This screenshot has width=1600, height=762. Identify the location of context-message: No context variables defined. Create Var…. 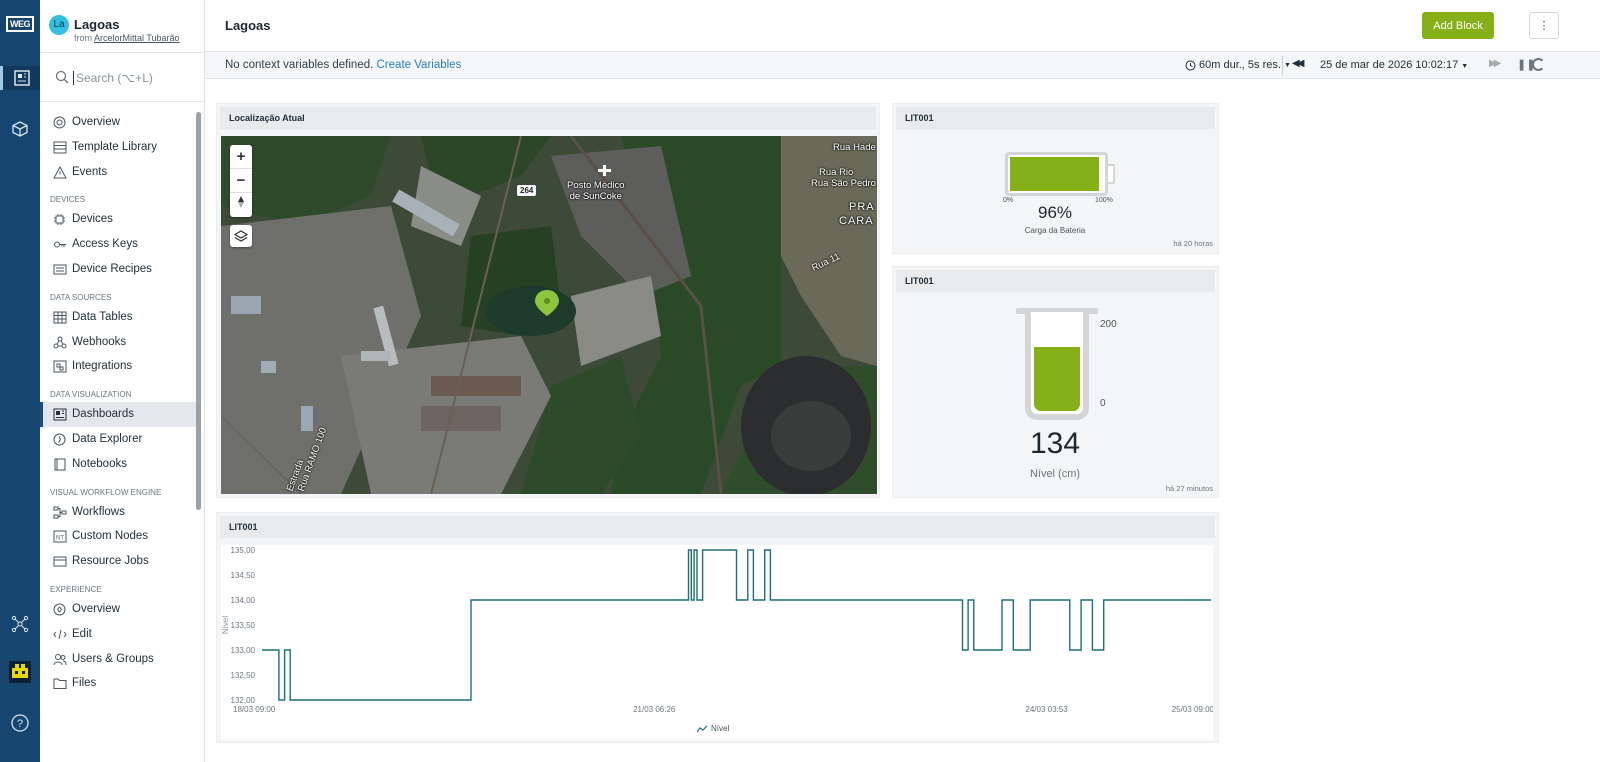
(343, 65).